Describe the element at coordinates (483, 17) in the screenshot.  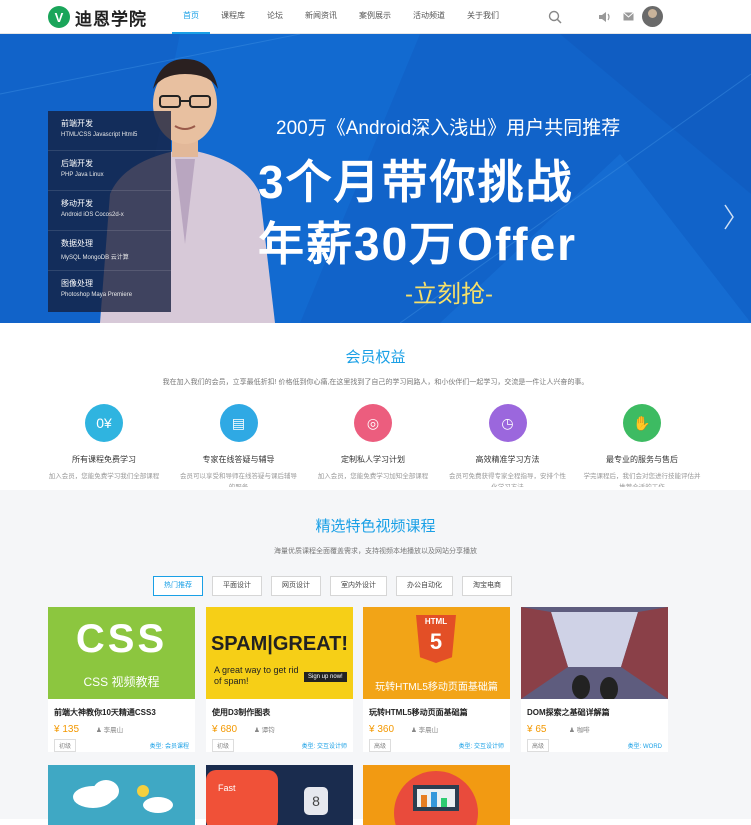
I see `nav-item-about: 关于我们` at that location.